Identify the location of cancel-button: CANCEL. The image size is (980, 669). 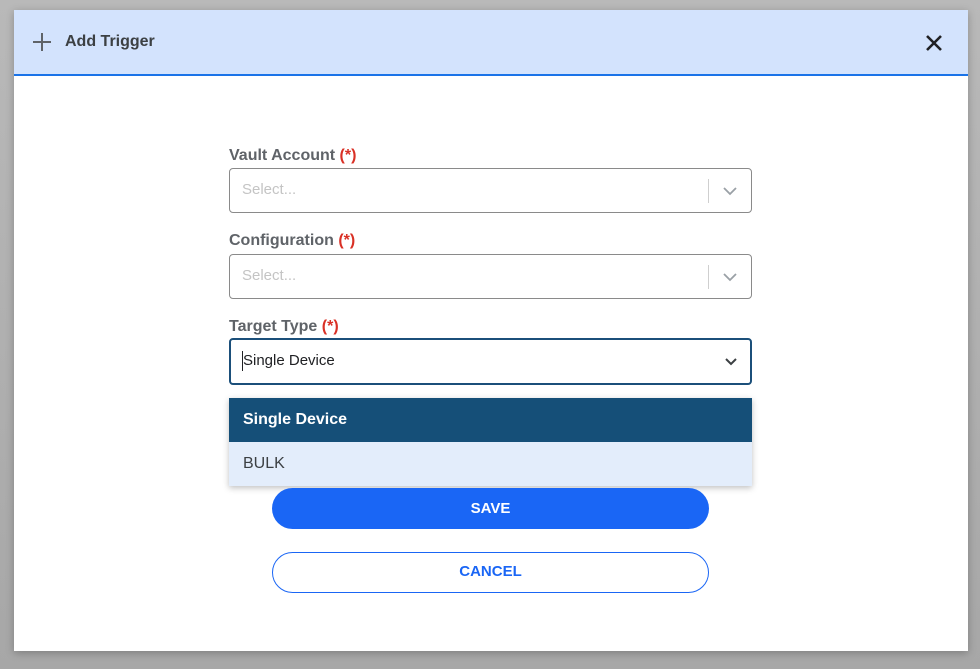
(490, 572).